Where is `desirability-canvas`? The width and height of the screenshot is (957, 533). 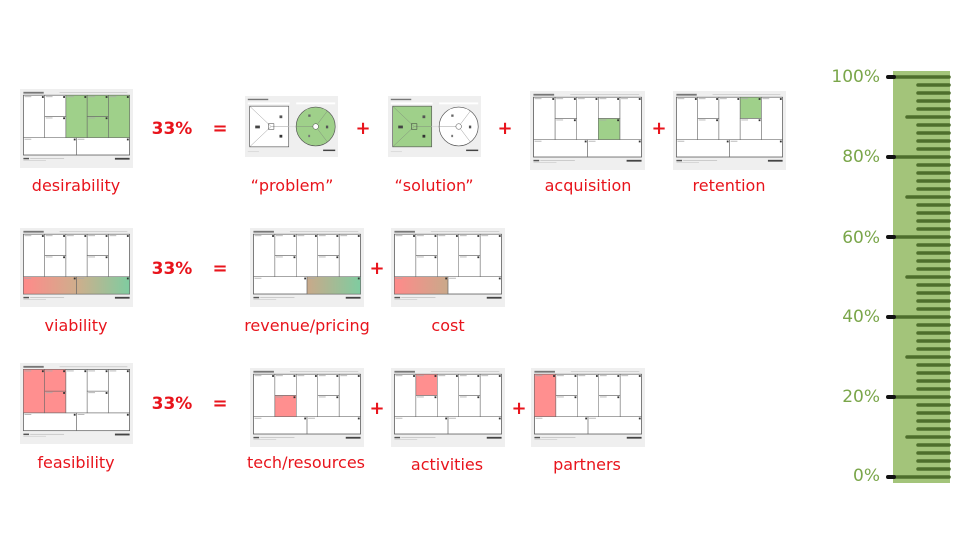 desirability-canvas is located at coordinates (76, 128).